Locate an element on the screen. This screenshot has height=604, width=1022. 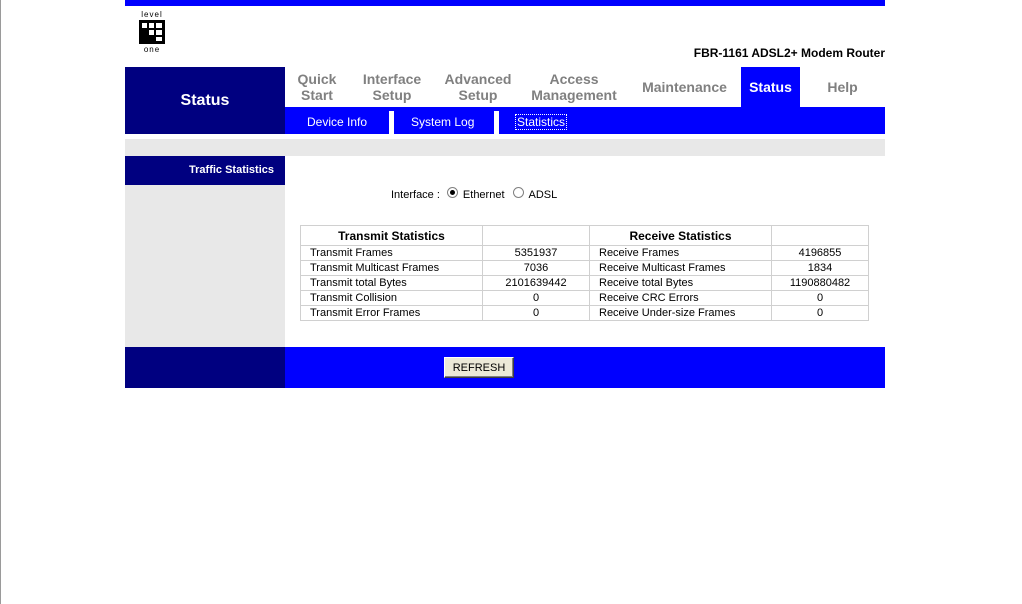
section-title: Status is located at coordinates (205, 100).